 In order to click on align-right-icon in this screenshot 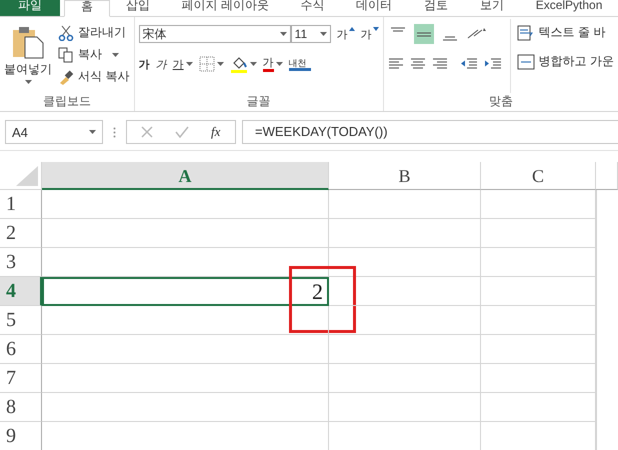, I will do `click(440, 64)`.